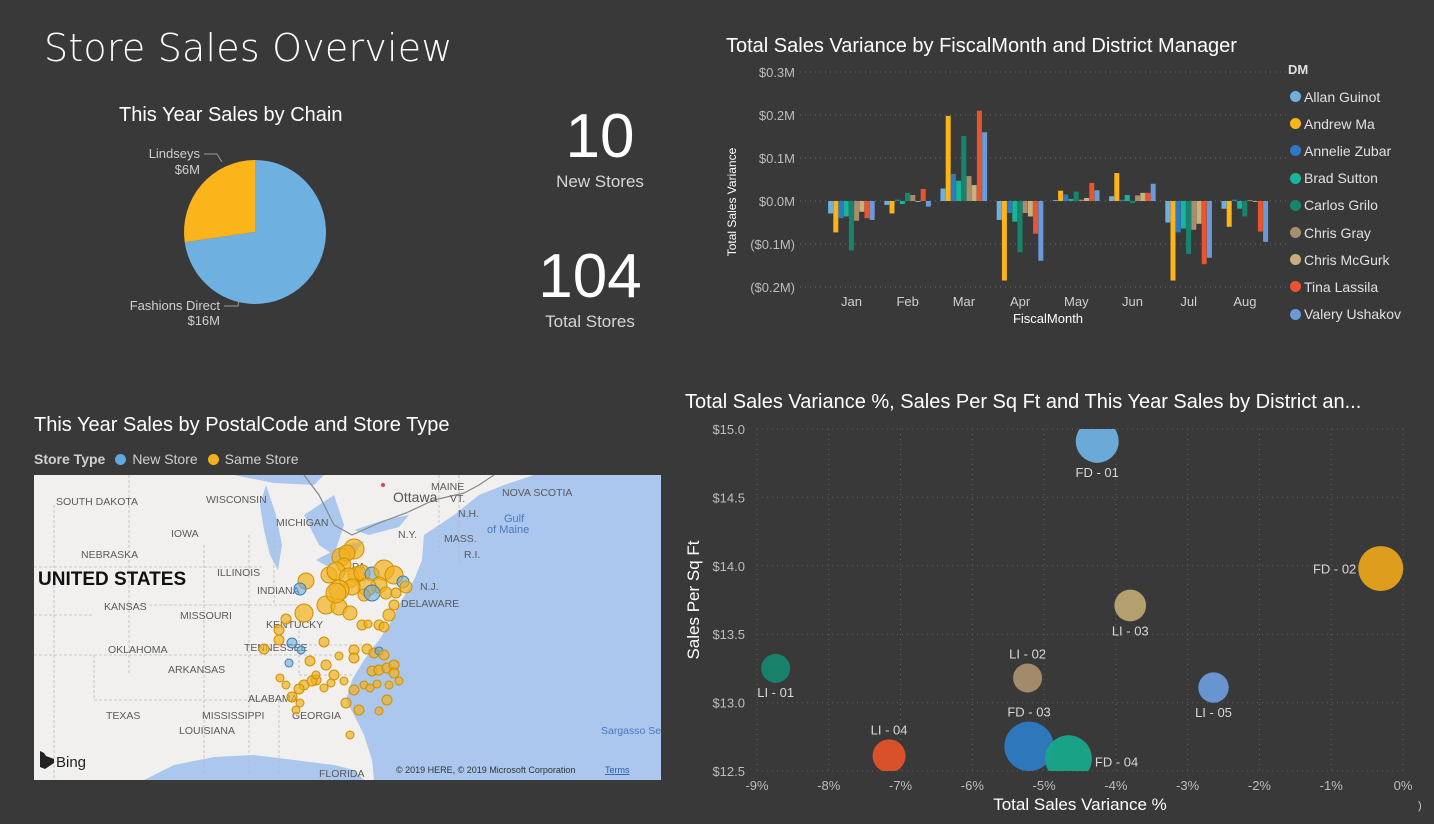 The width and height of the screenshot is (1434, 824). Describe the element at coordinates (999, 210) in the screenshot. I see `bar-apr-allan-guinot` at that location.